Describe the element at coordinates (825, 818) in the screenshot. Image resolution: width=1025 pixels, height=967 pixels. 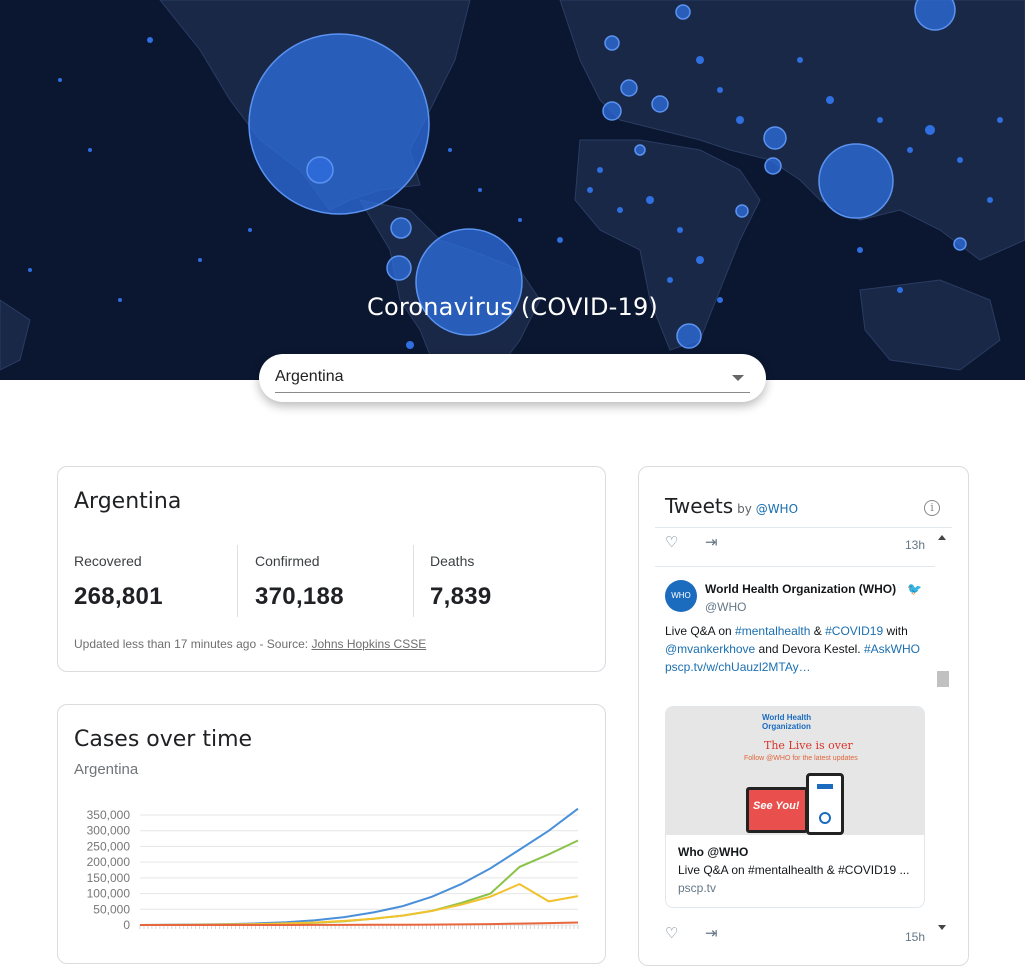
I see `power-icon` at that location.